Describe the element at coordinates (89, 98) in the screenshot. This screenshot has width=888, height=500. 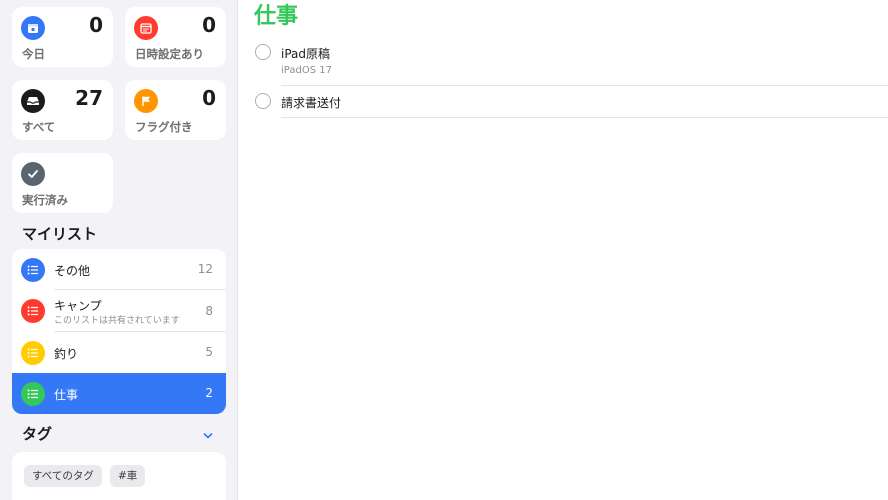
I see `smart-list-count: 27` at that location.